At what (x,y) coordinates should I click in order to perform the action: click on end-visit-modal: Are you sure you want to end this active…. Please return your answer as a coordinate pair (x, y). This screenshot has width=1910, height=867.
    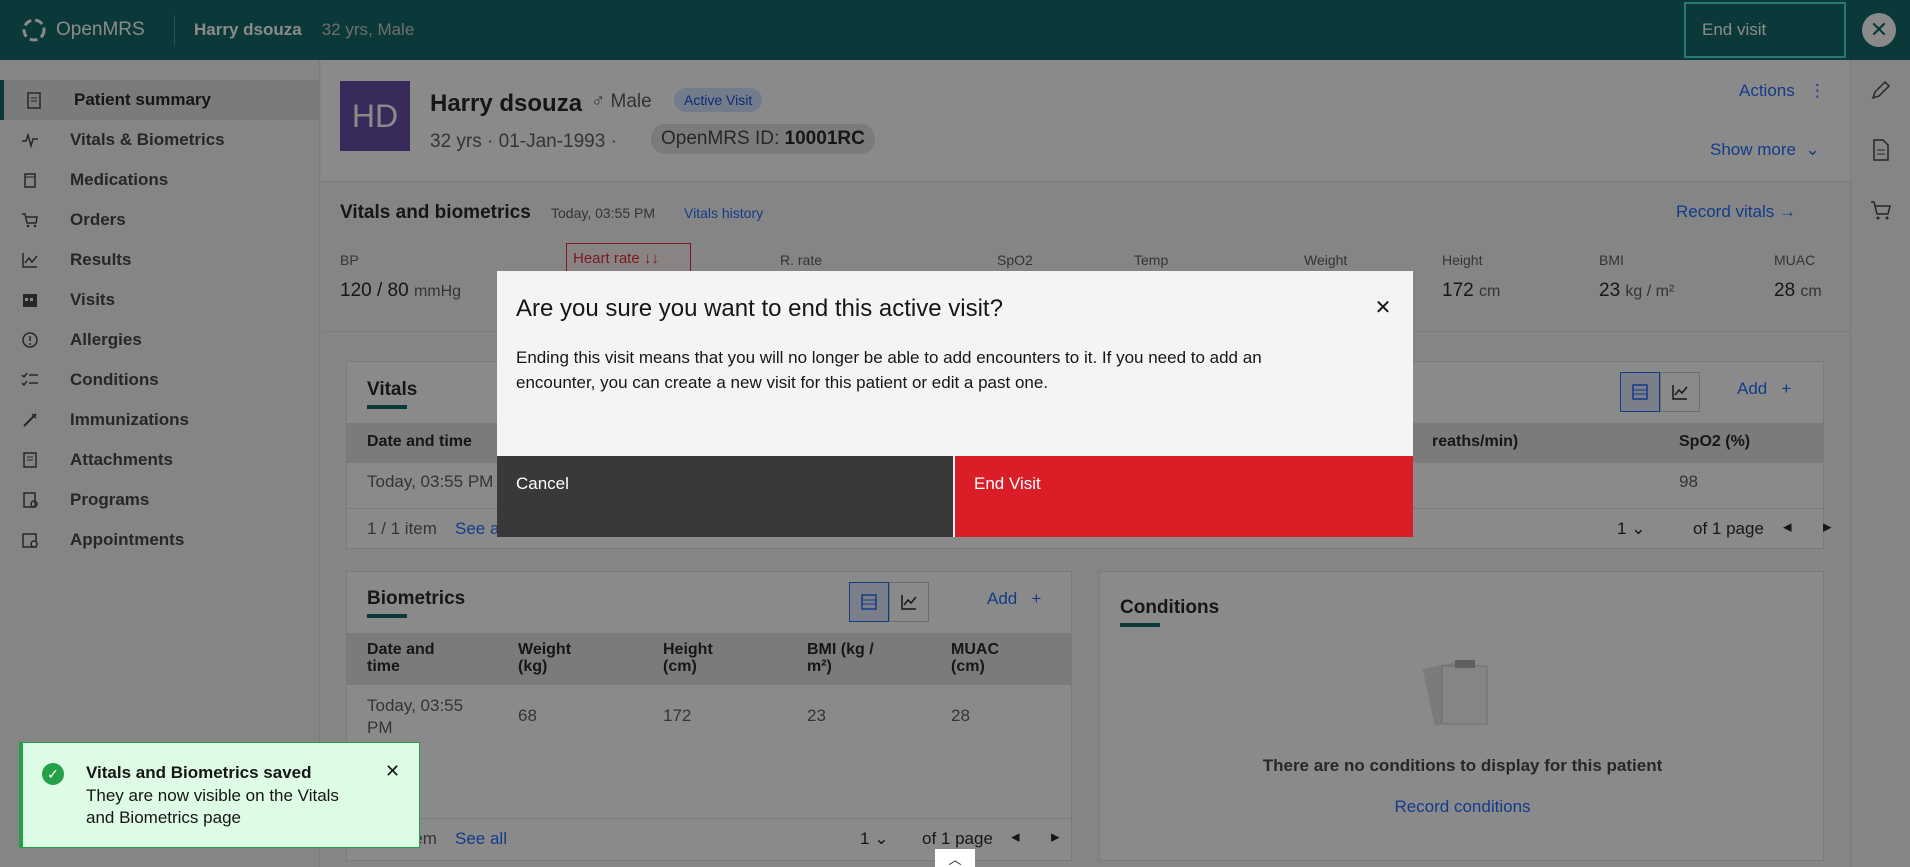
    Looking at the image, I should click on (955, 404).